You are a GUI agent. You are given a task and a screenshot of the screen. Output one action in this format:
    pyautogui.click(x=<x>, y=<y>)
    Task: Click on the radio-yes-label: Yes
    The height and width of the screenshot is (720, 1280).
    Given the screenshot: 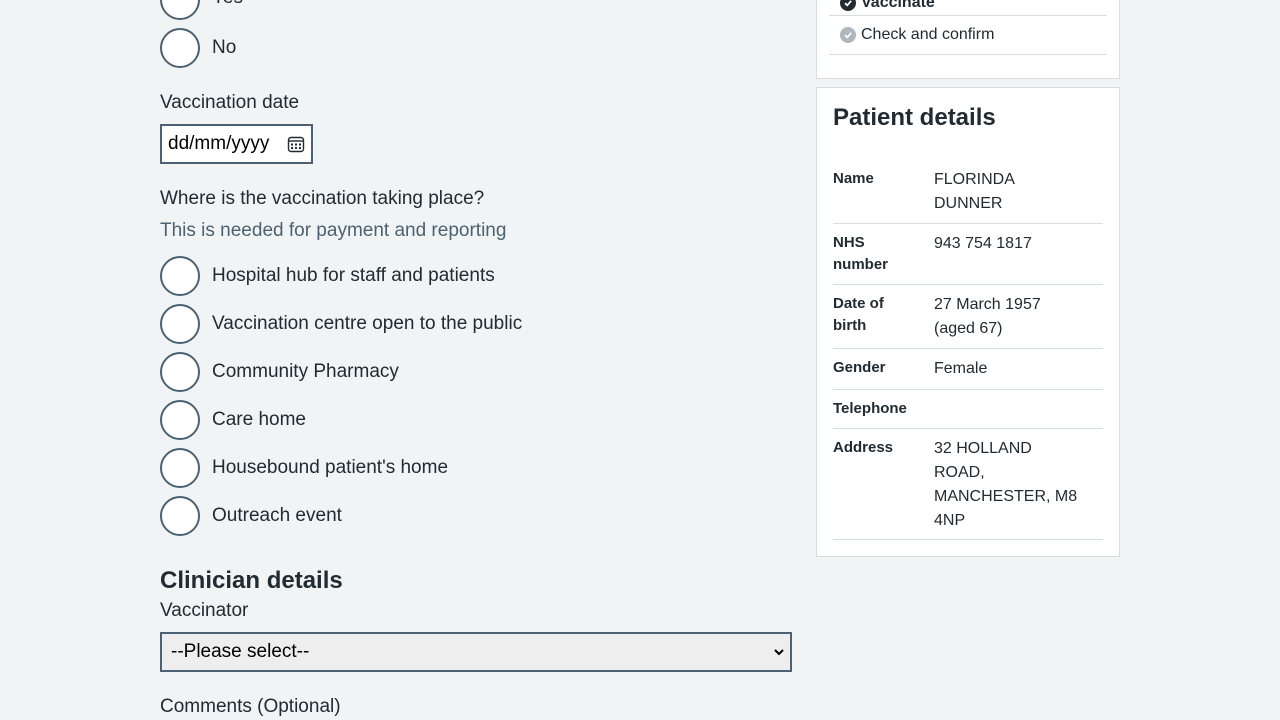 What is the action you would take?
    pyautogui.click(x=227, y=4)
    